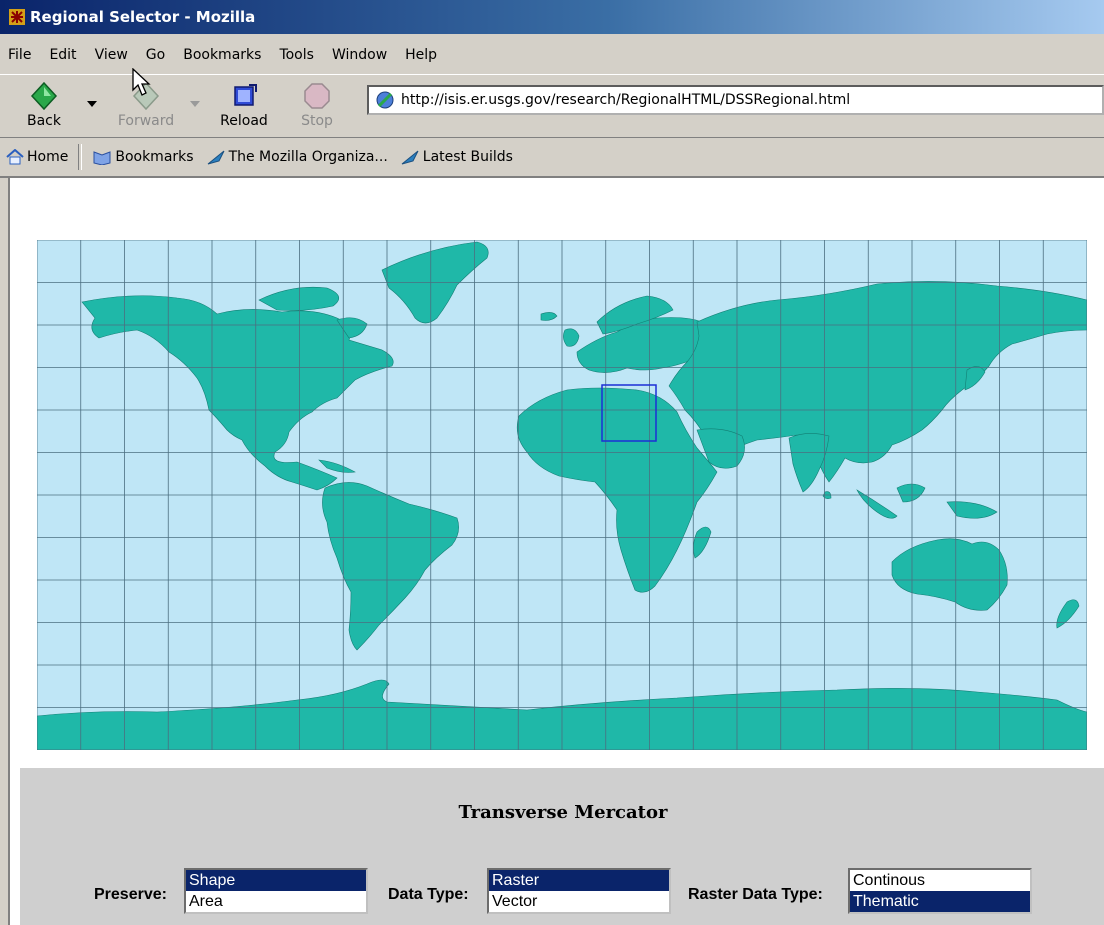  Describe the element at coordinates (940, 880) in the screenshot. I see `raster-option-continous: Continous` at that location.